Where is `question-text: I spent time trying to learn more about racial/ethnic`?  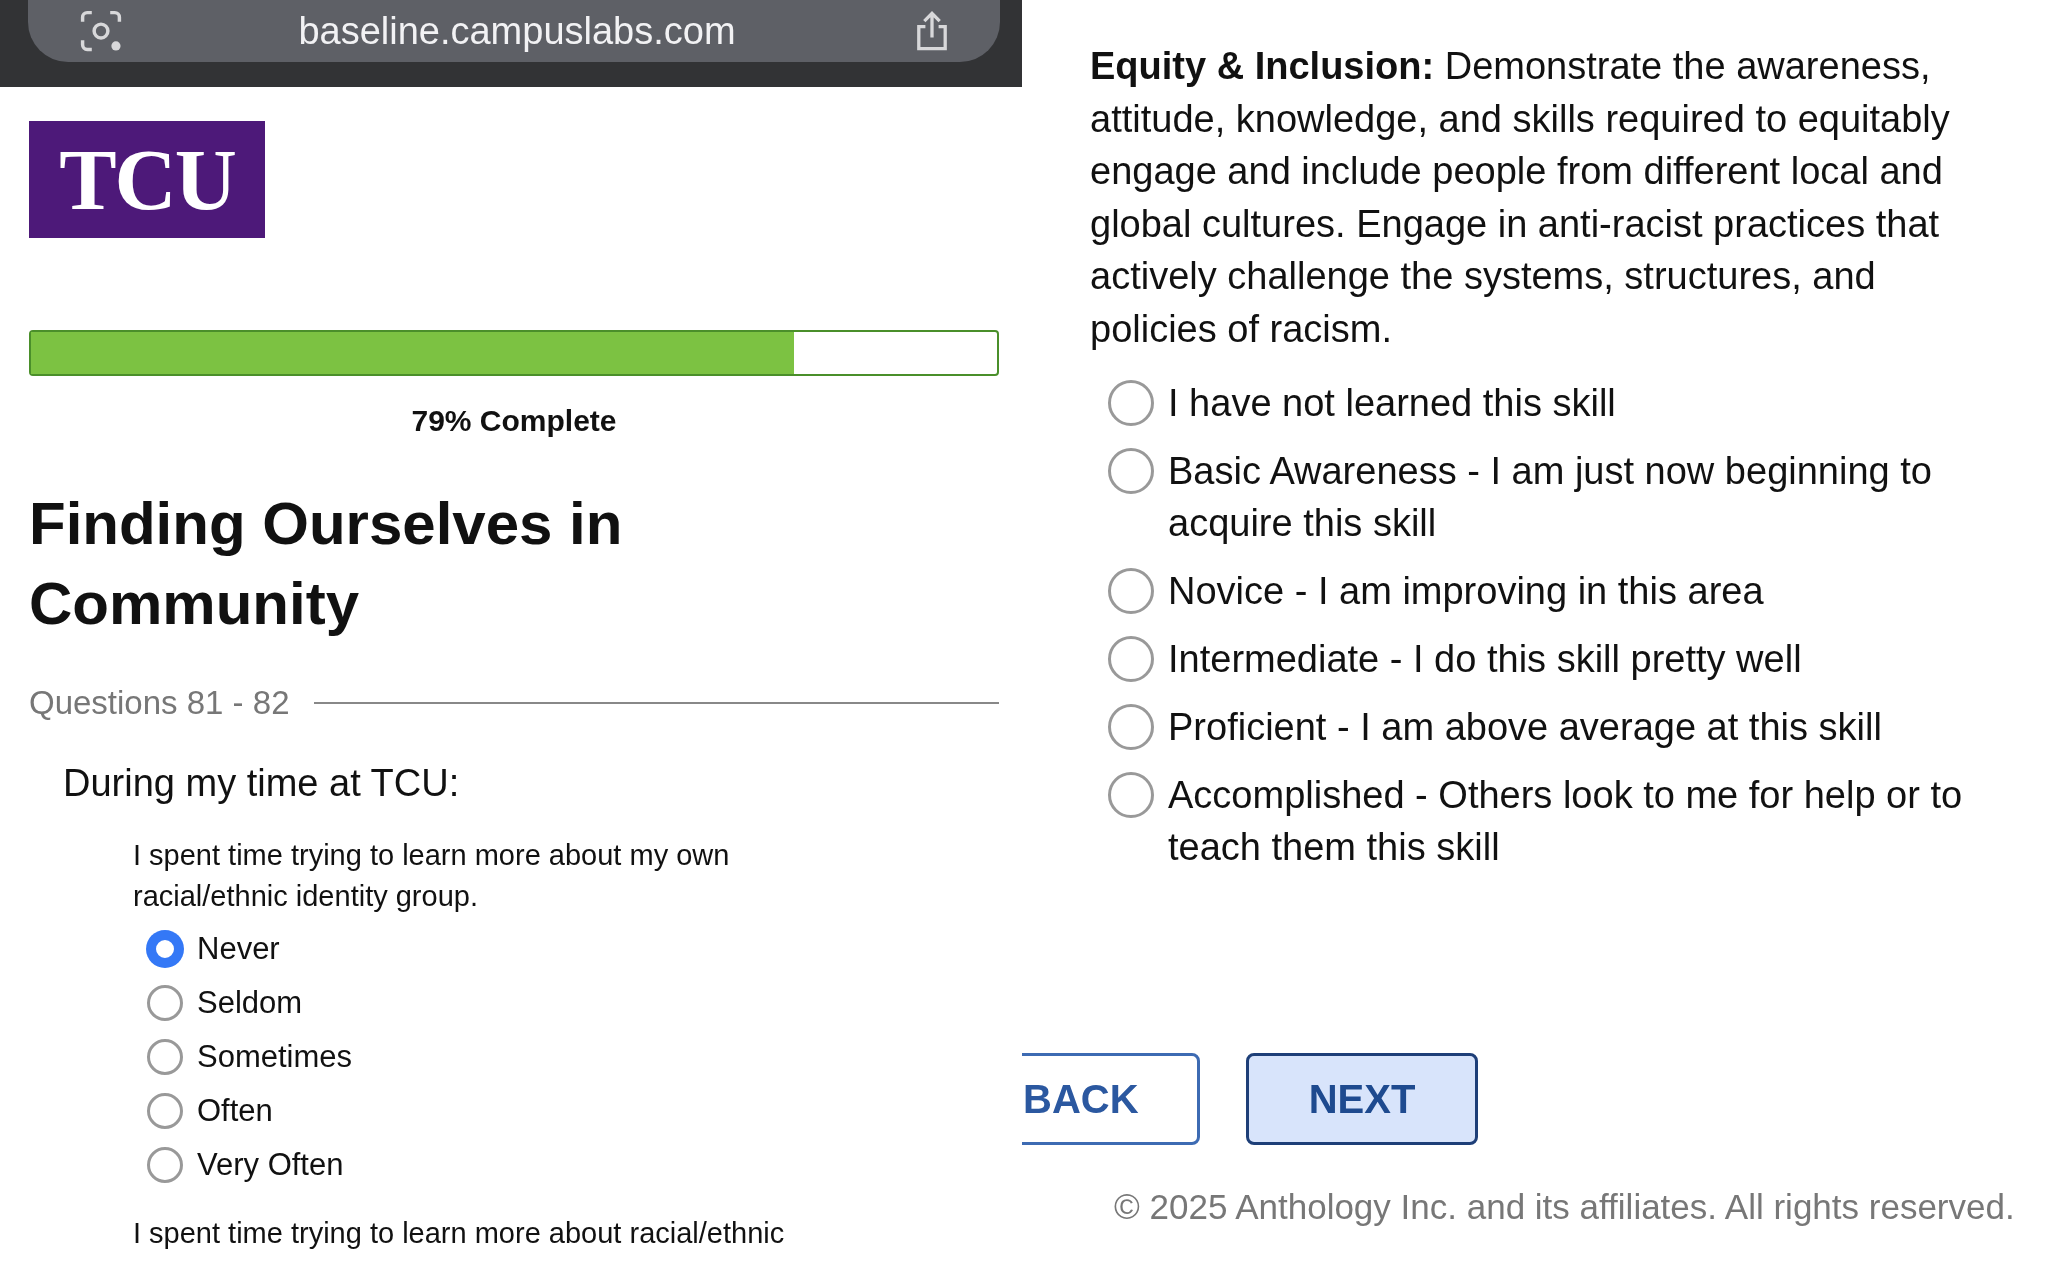
question-text: I spent time trying to learn more about racial/ethnic is located at coordinates (459, 1233).